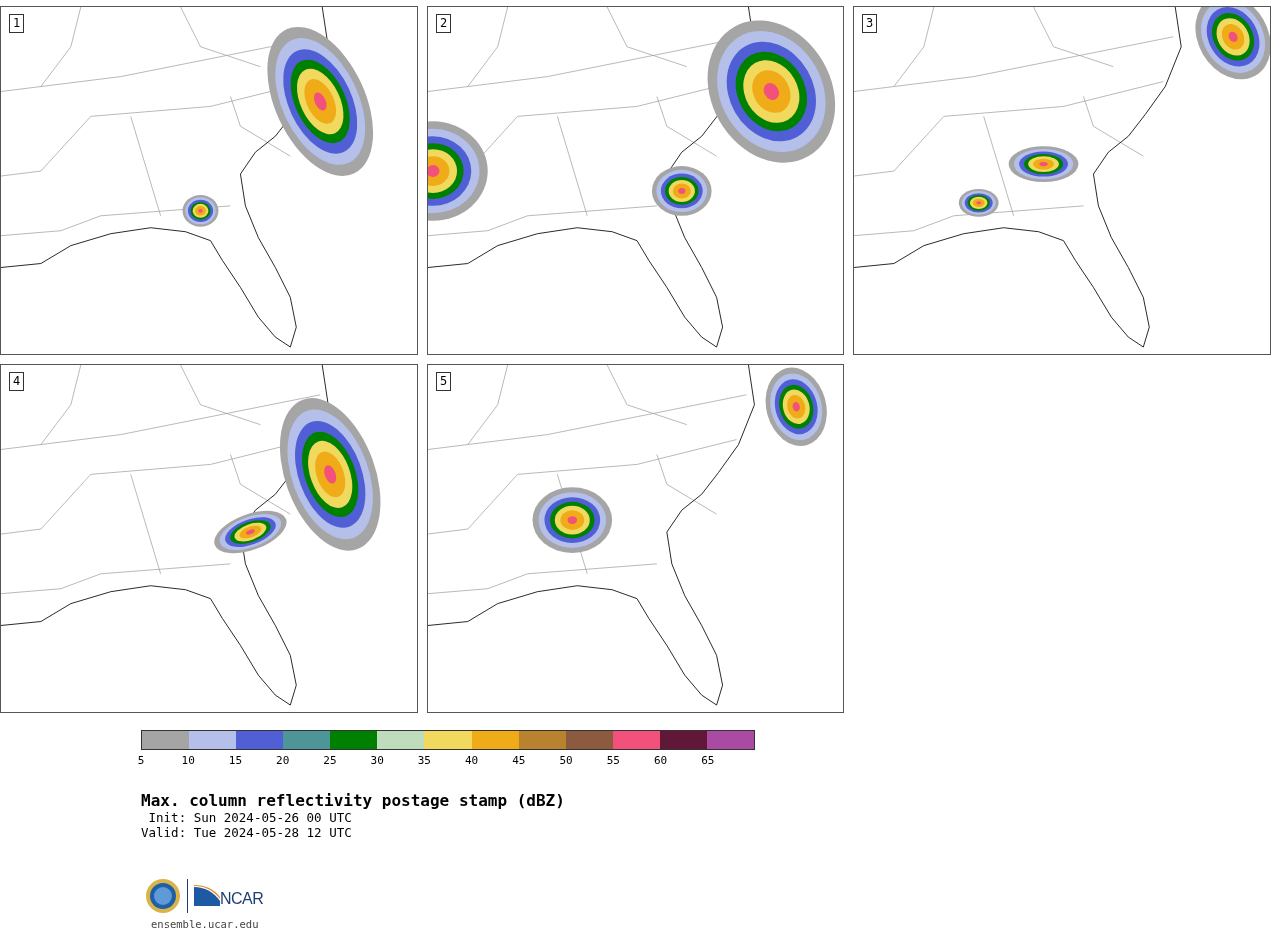 Image resolution: width=1280 pixels, height=936 pixels. Describe the element at coordinates (141, 761) in the screenshot. I see `tick-label: 5` at that location.